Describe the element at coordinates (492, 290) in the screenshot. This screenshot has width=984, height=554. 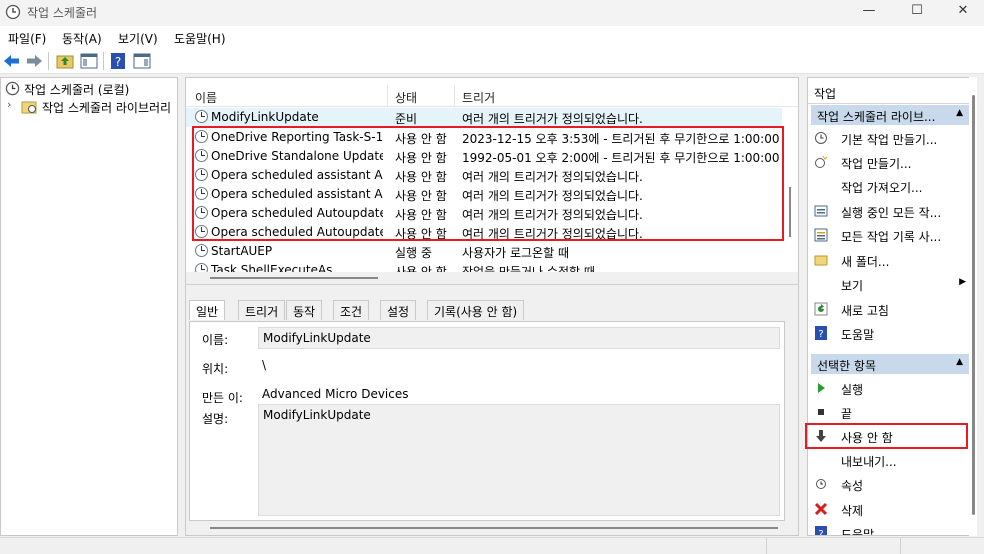
I see `pane-splitter` at that location.